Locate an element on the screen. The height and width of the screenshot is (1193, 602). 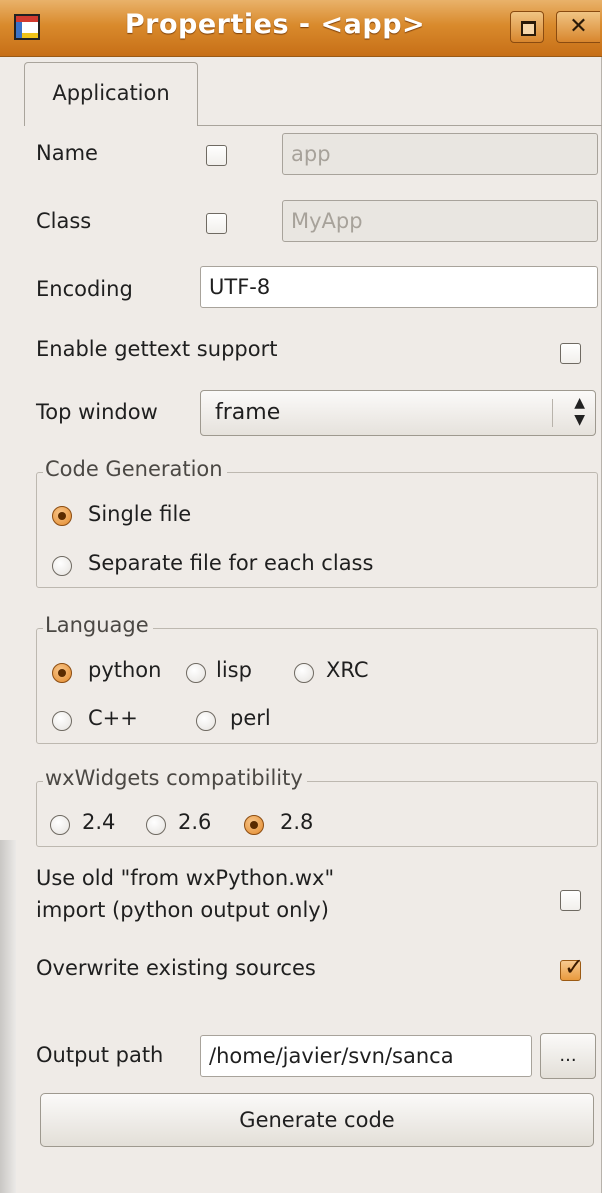
name-checkbox is located at coordinates (216, 155).